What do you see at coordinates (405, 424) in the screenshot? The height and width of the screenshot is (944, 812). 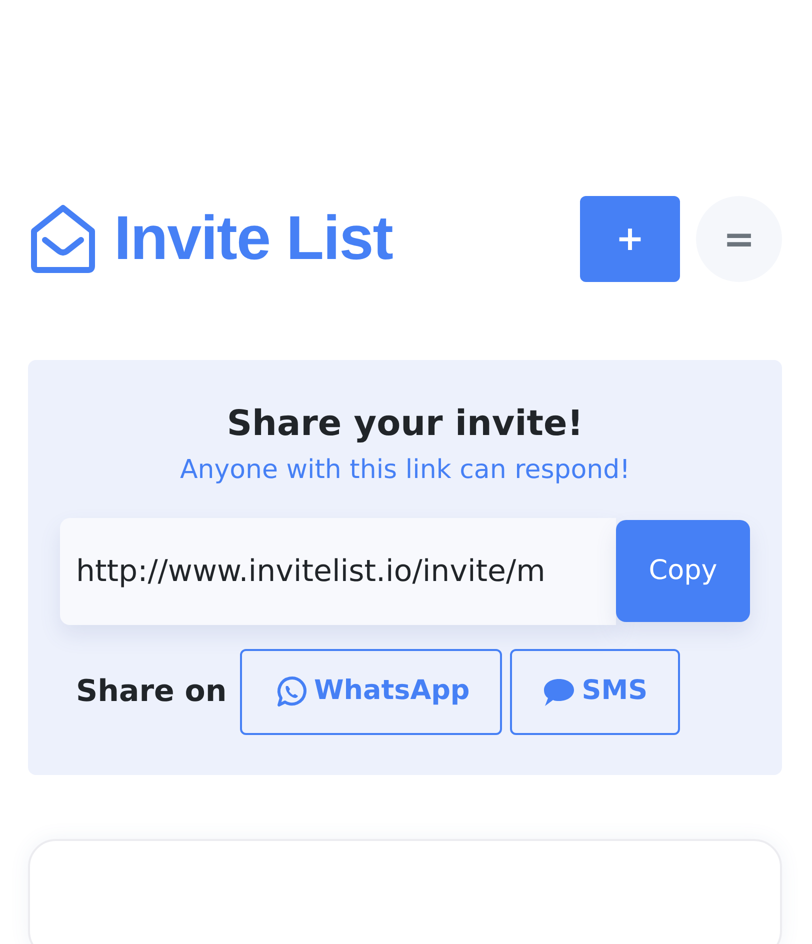 I see `share-title: Share your invite!` at bounding box center [405, 424].